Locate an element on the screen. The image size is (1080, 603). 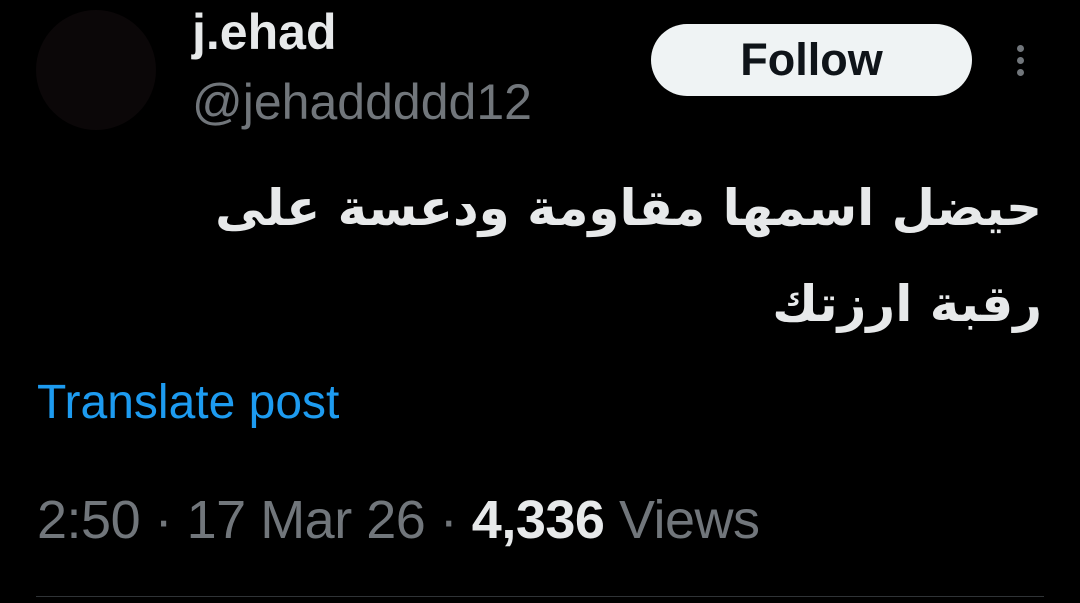
post-date: 17 Mar 26 is located at coordinates (306, 520).